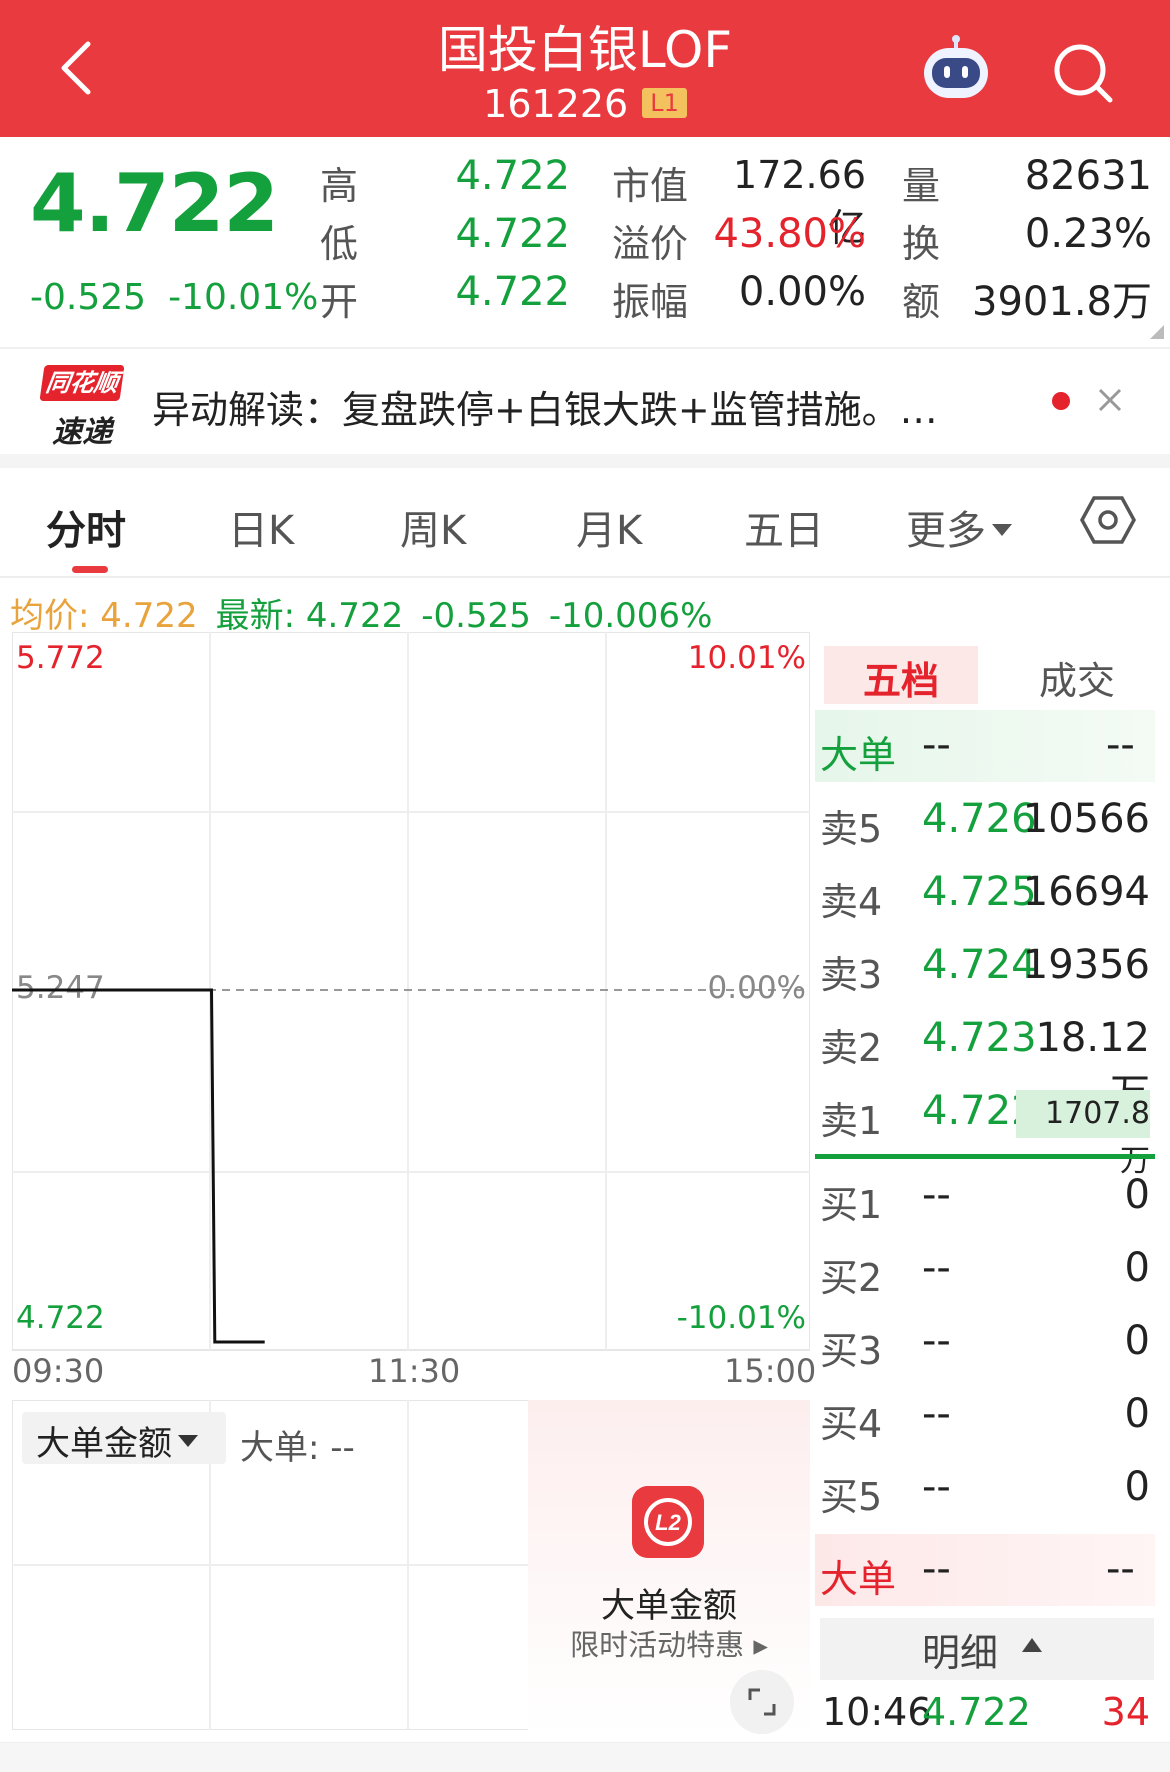 The height and width of the screenshot is (1772, 1170). What do you see at coordinates (921, 244) in the screenshot?
I see `turnover-label: 换` at bounding box center [921, 244].